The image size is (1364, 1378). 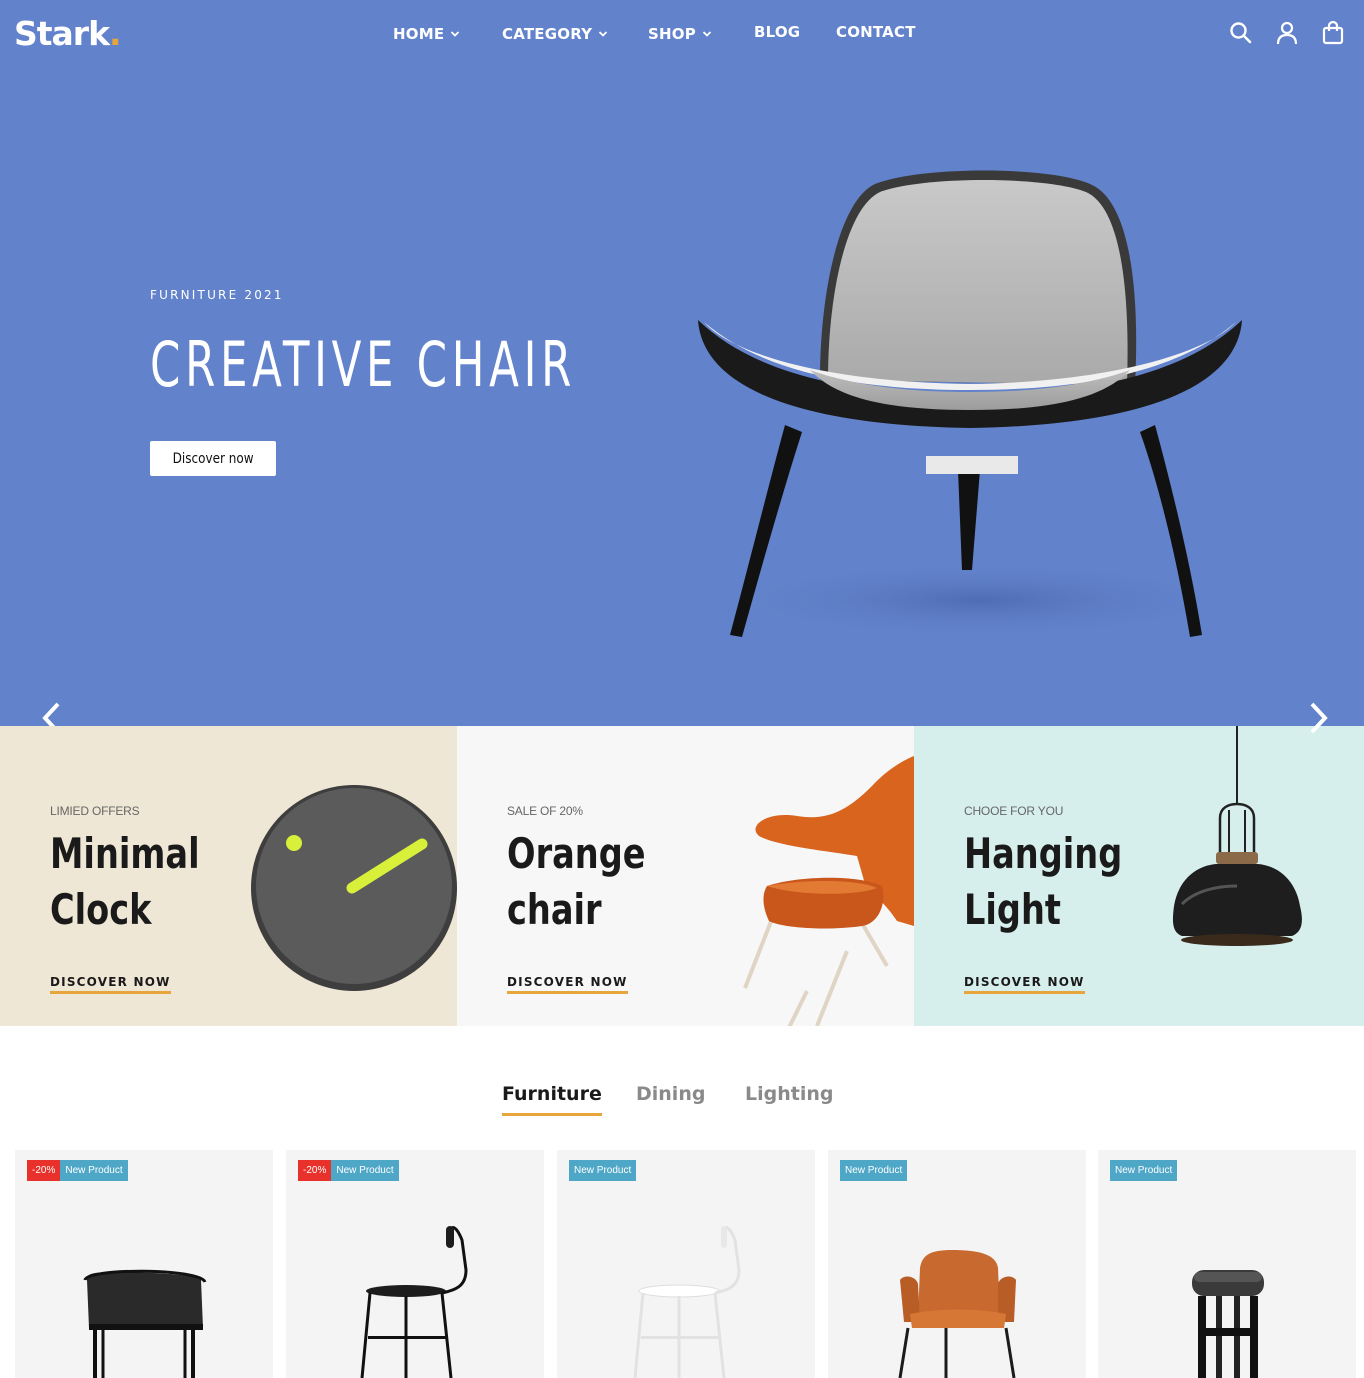 I want to click on banner-hanging-light: CHOOE FOR YOU Hanging Light DISCOVER NOW, so click(x=1139, y=876).